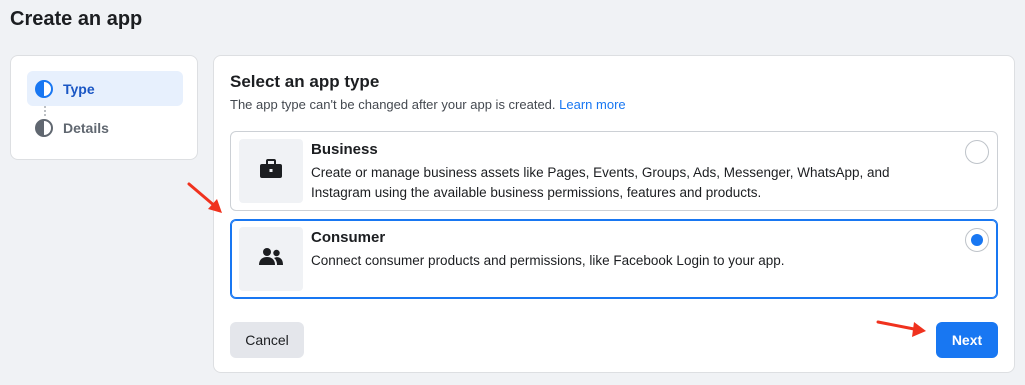  What do you see at coordinates (267, 340) in the screenshot?
I see `cancel-button: Cancel` at bounding box center [267, 340].